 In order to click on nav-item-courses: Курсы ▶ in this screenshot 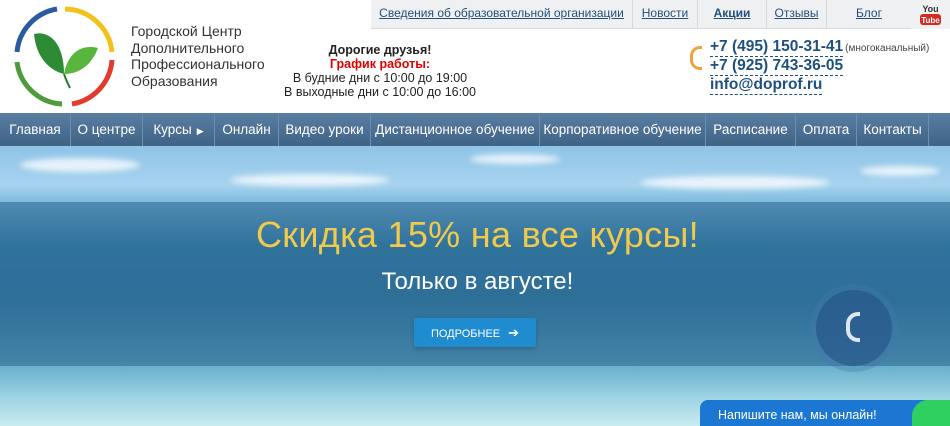, I will do `click(179, 129)`.